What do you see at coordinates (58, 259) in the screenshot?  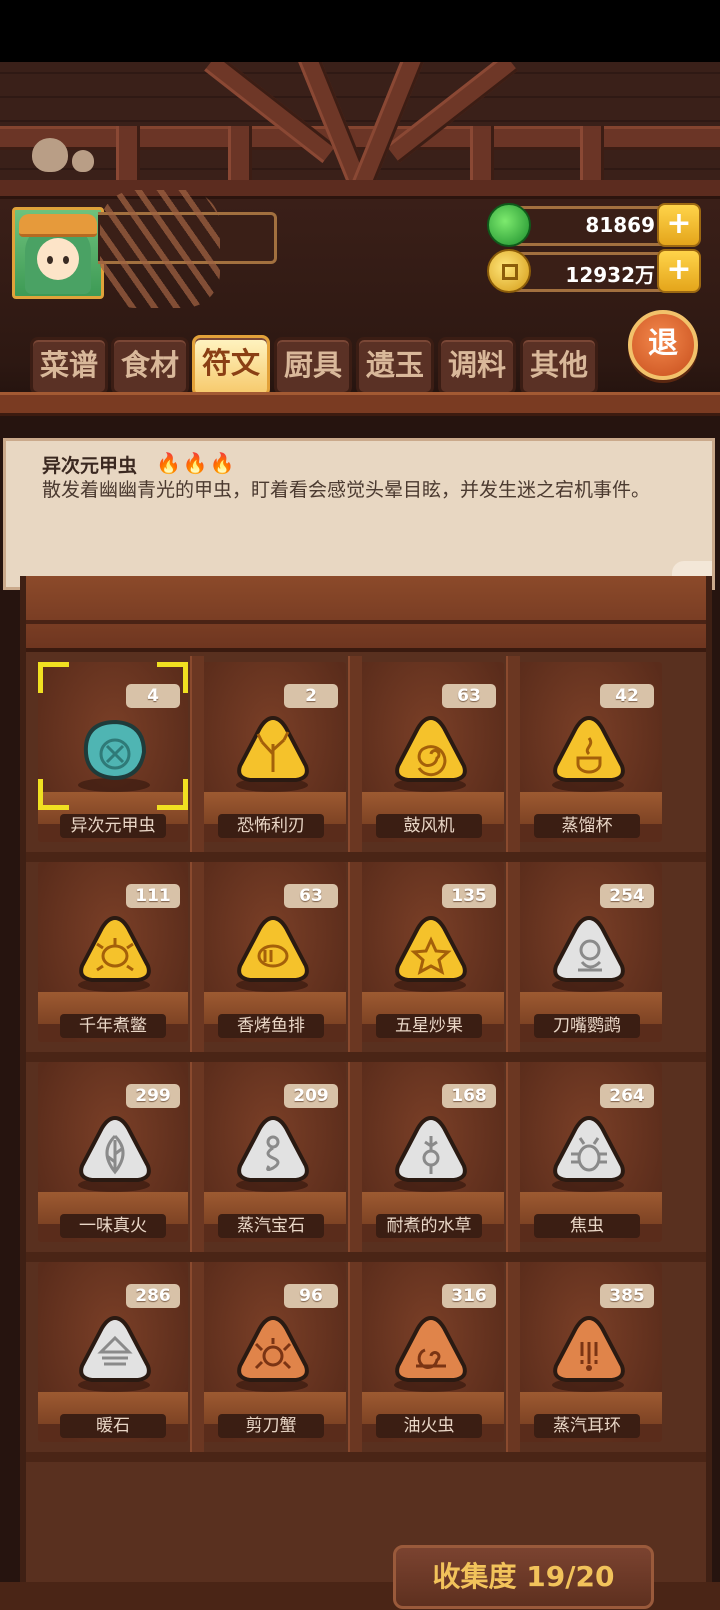 I see `avatar-face` at bounding box center [58, 259].